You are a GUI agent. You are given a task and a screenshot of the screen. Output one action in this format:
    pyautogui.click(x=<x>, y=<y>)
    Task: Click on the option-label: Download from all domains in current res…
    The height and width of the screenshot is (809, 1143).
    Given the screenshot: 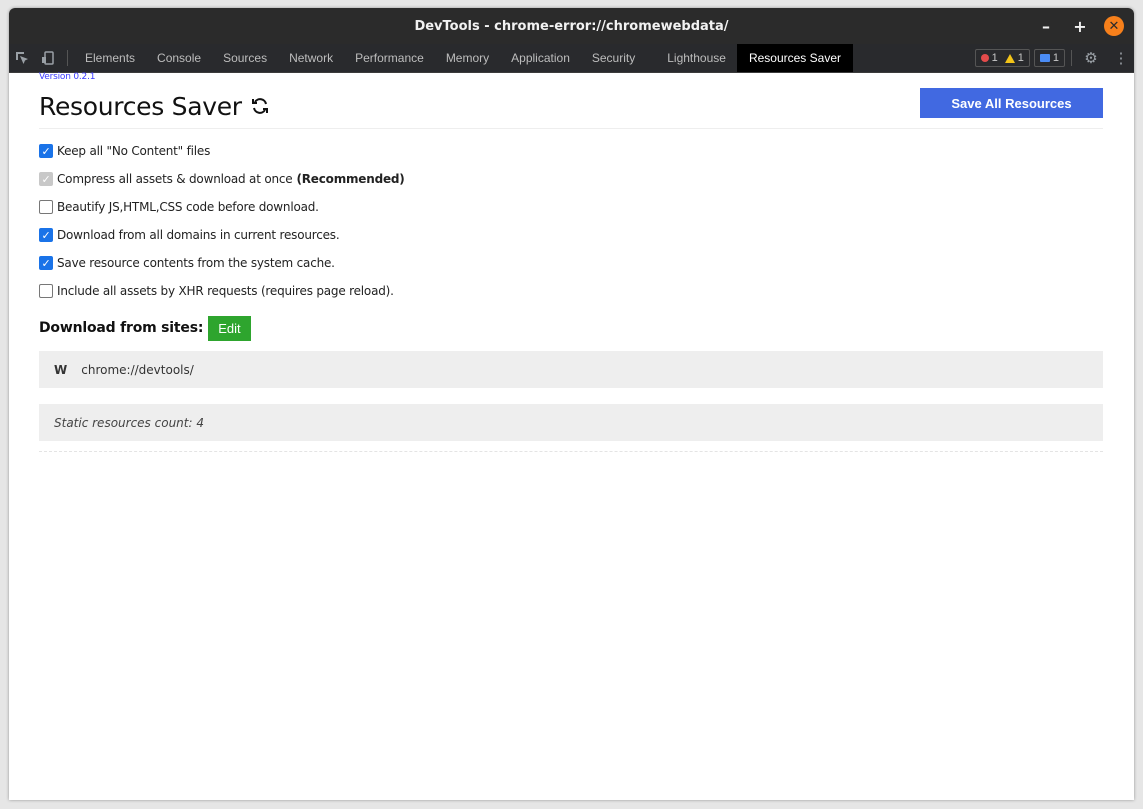 What is the action you would take?
    pyautogui.click(x=198, y=235)
    